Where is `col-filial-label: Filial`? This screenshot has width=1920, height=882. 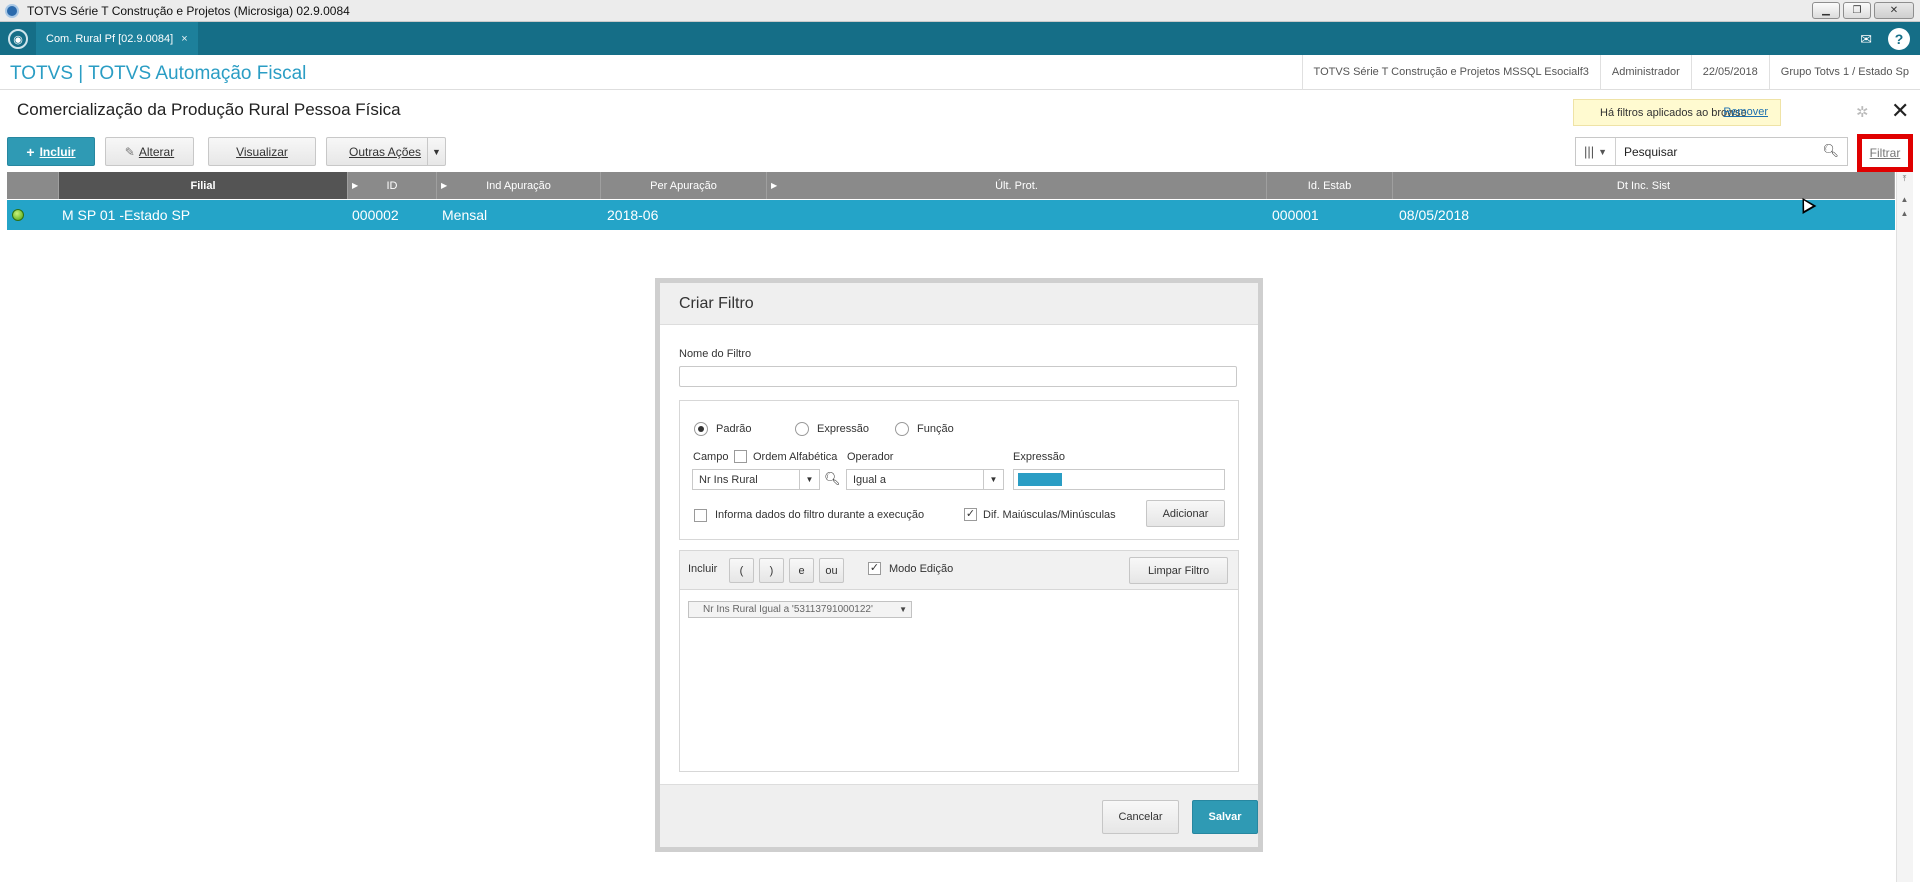
col-filial-label: Filial is located at coordinates (203, 185).